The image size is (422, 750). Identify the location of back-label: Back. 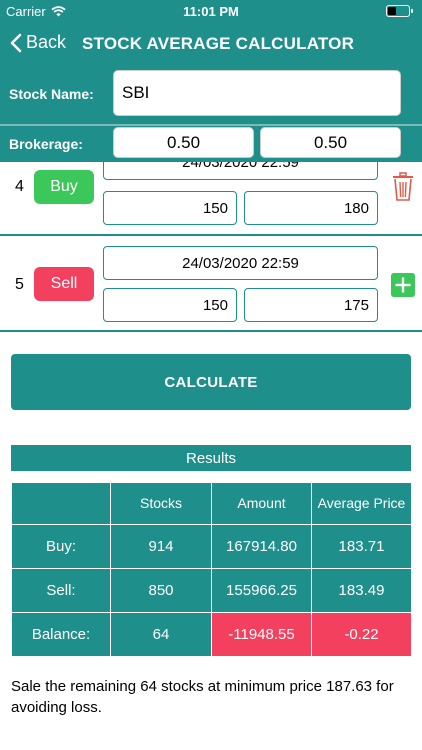
(46, 42).